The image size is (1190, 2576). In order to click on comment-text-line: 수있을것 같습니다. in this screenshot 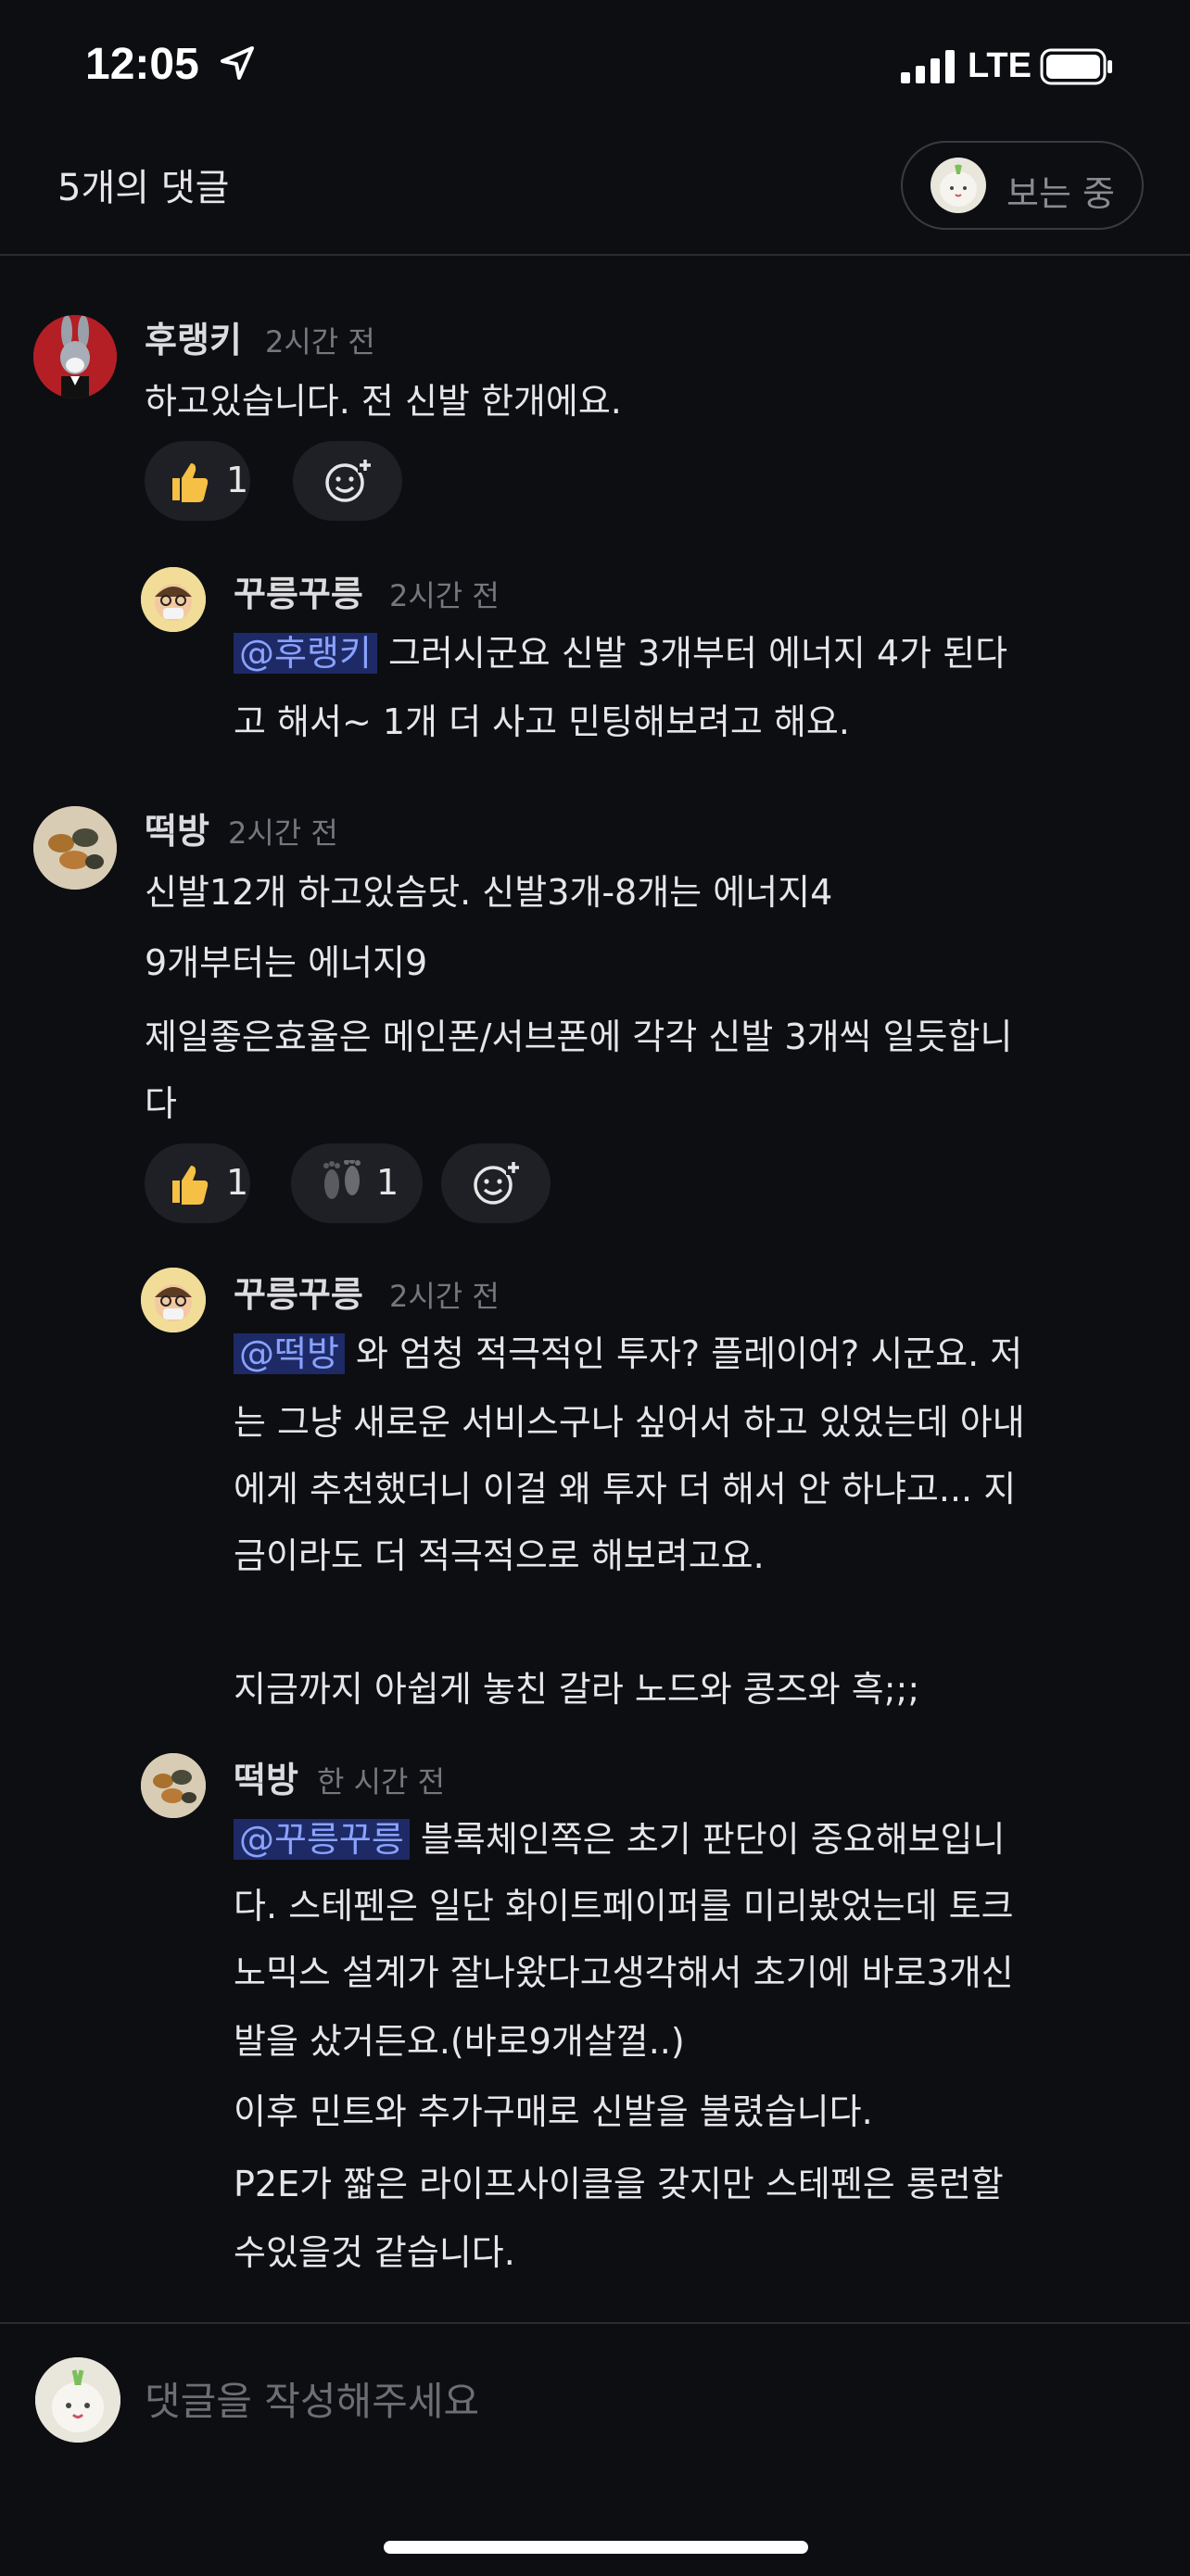, I will do `click(374, 2252)`.